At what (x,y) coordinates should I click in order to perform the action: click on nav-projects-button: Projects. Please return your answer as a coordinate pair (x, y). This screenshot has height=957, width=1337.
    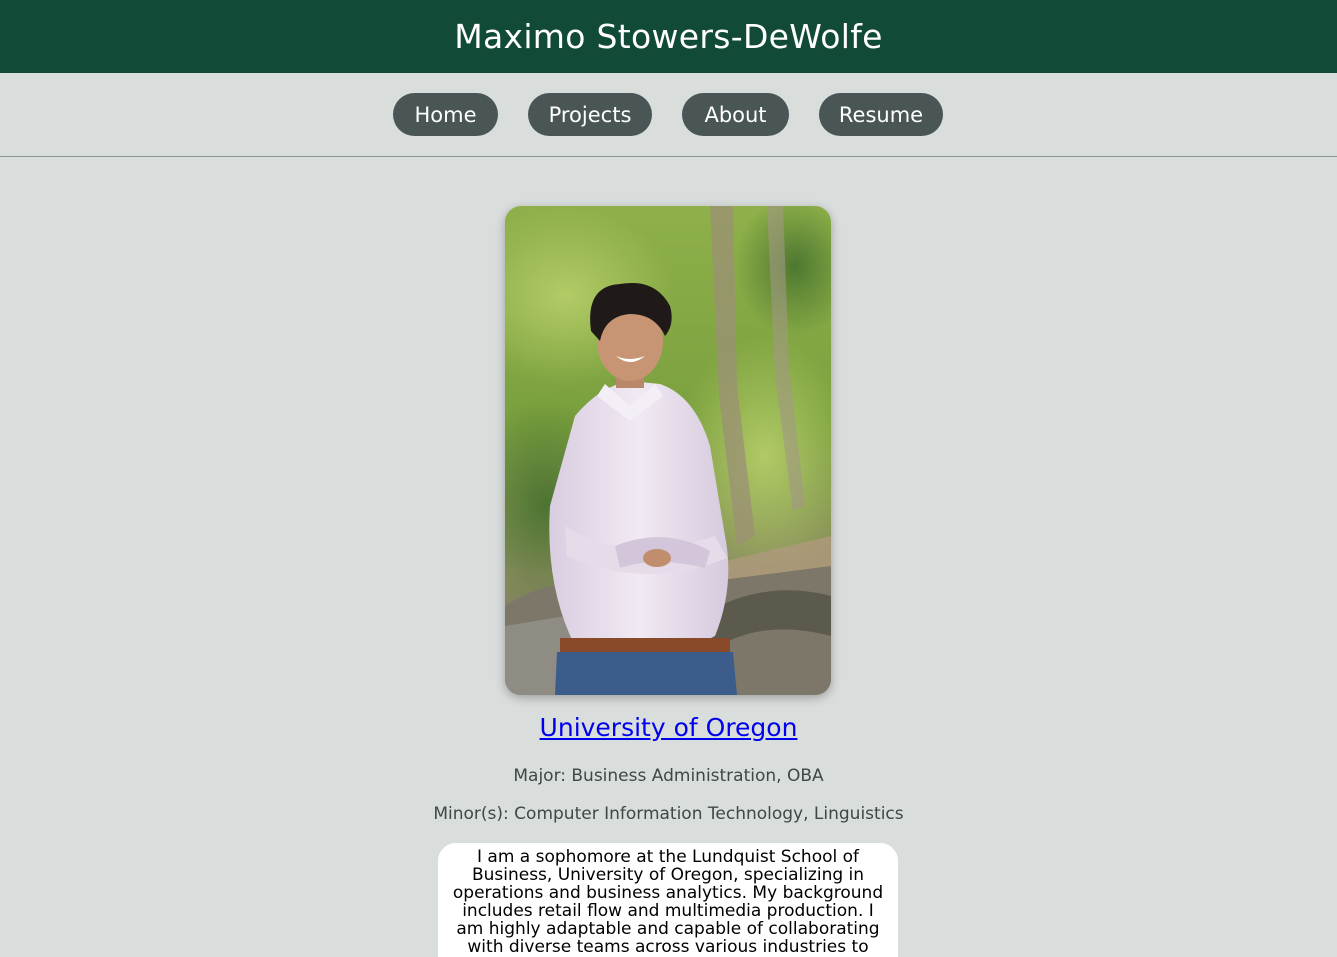
    Looking at the image, I should click on (590, 114).